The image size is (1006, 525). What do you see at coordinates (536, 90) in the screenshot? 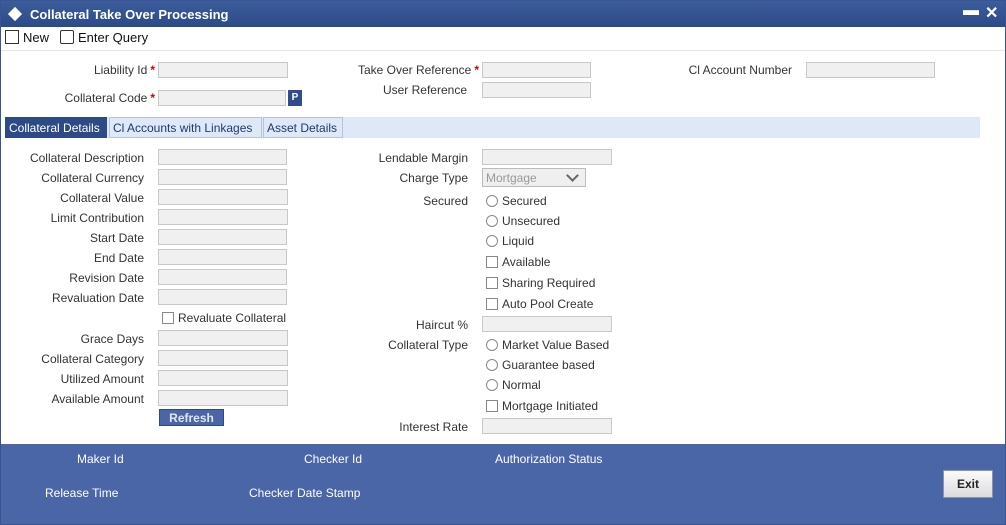
I see `user-reference-input` at bounding box center [536, 90].